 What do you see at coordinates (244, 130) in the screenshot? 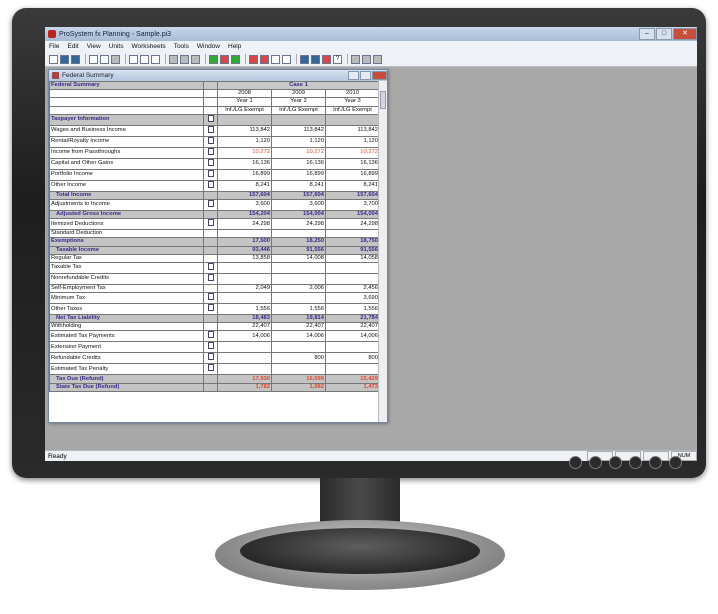
I see `value-cell: 113,842` at bounding box center [244, 130].